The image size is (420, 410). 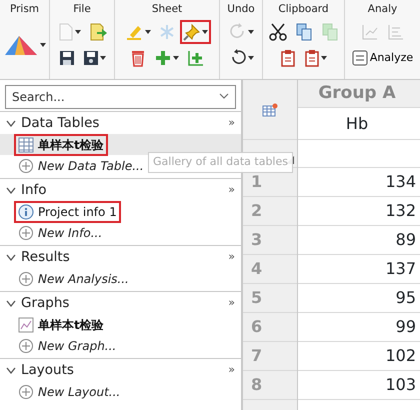 I want to click on graph-icon, so click(x=26, y=324).